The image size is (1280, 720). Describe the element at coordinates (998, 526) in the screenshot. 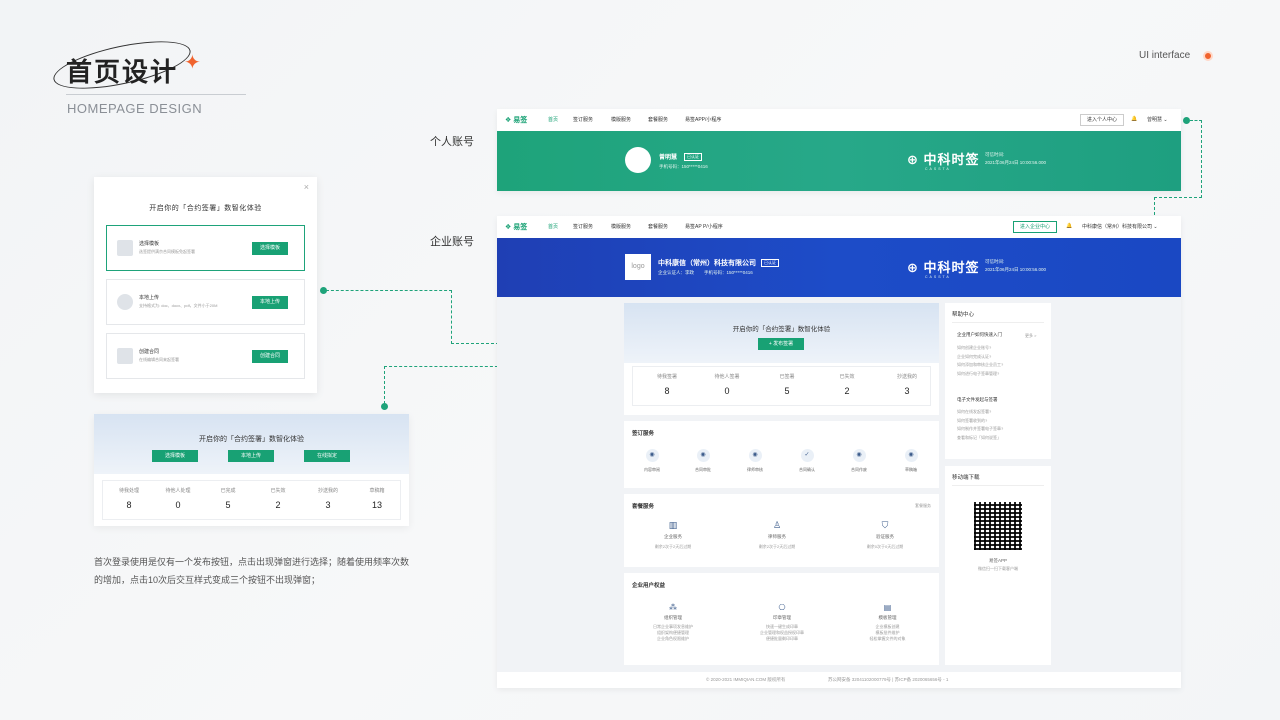

I see `qr-code` at that location.